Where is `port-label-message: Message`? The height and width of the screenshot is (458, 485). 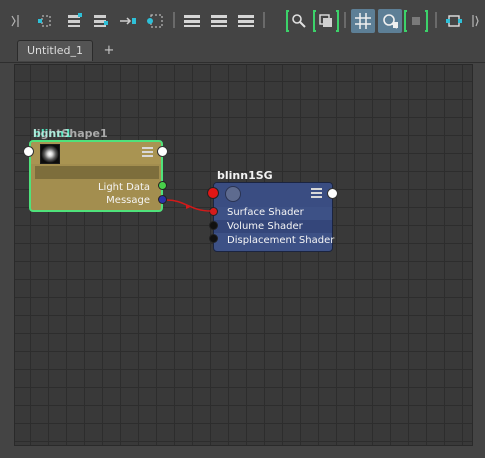
port-label-message: Message is located at coordinates (128, 200).